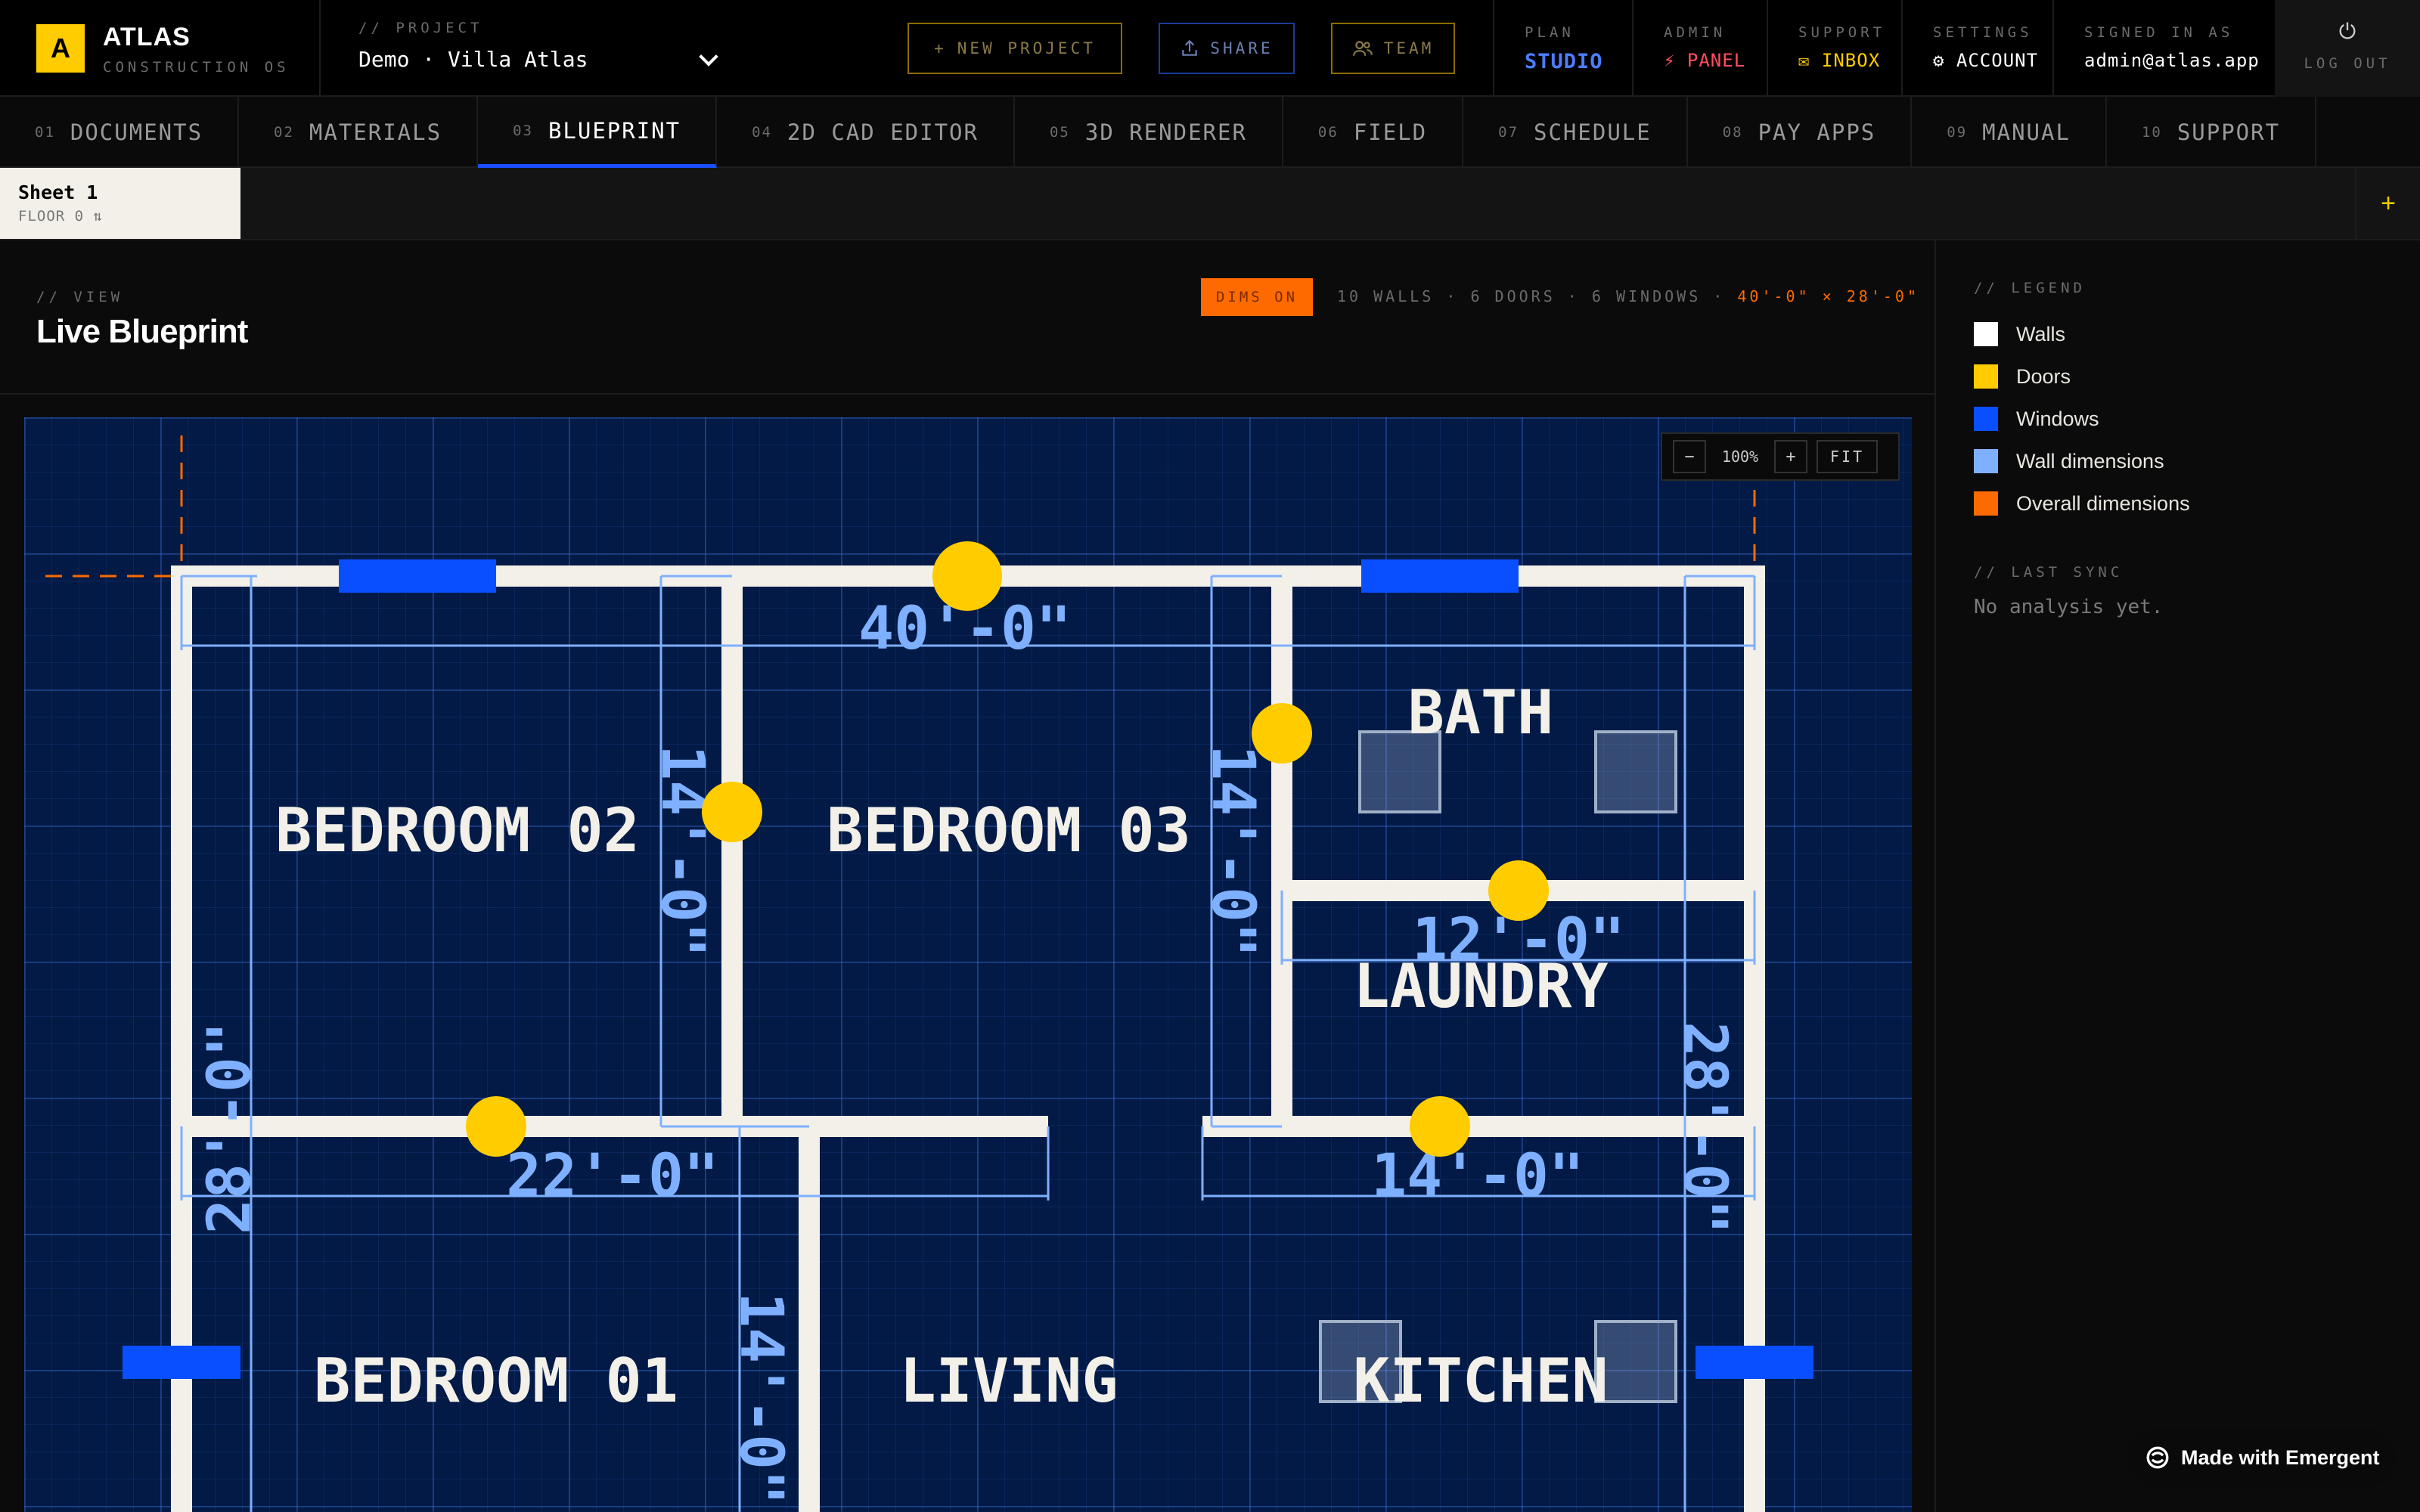 The width and height of the screenshot is (2420, 1512). What do you see at coordinates (1009, 1381) in the screenshot?
I see `room-label-living: LIVING` at bounding box center [1009, 1381].